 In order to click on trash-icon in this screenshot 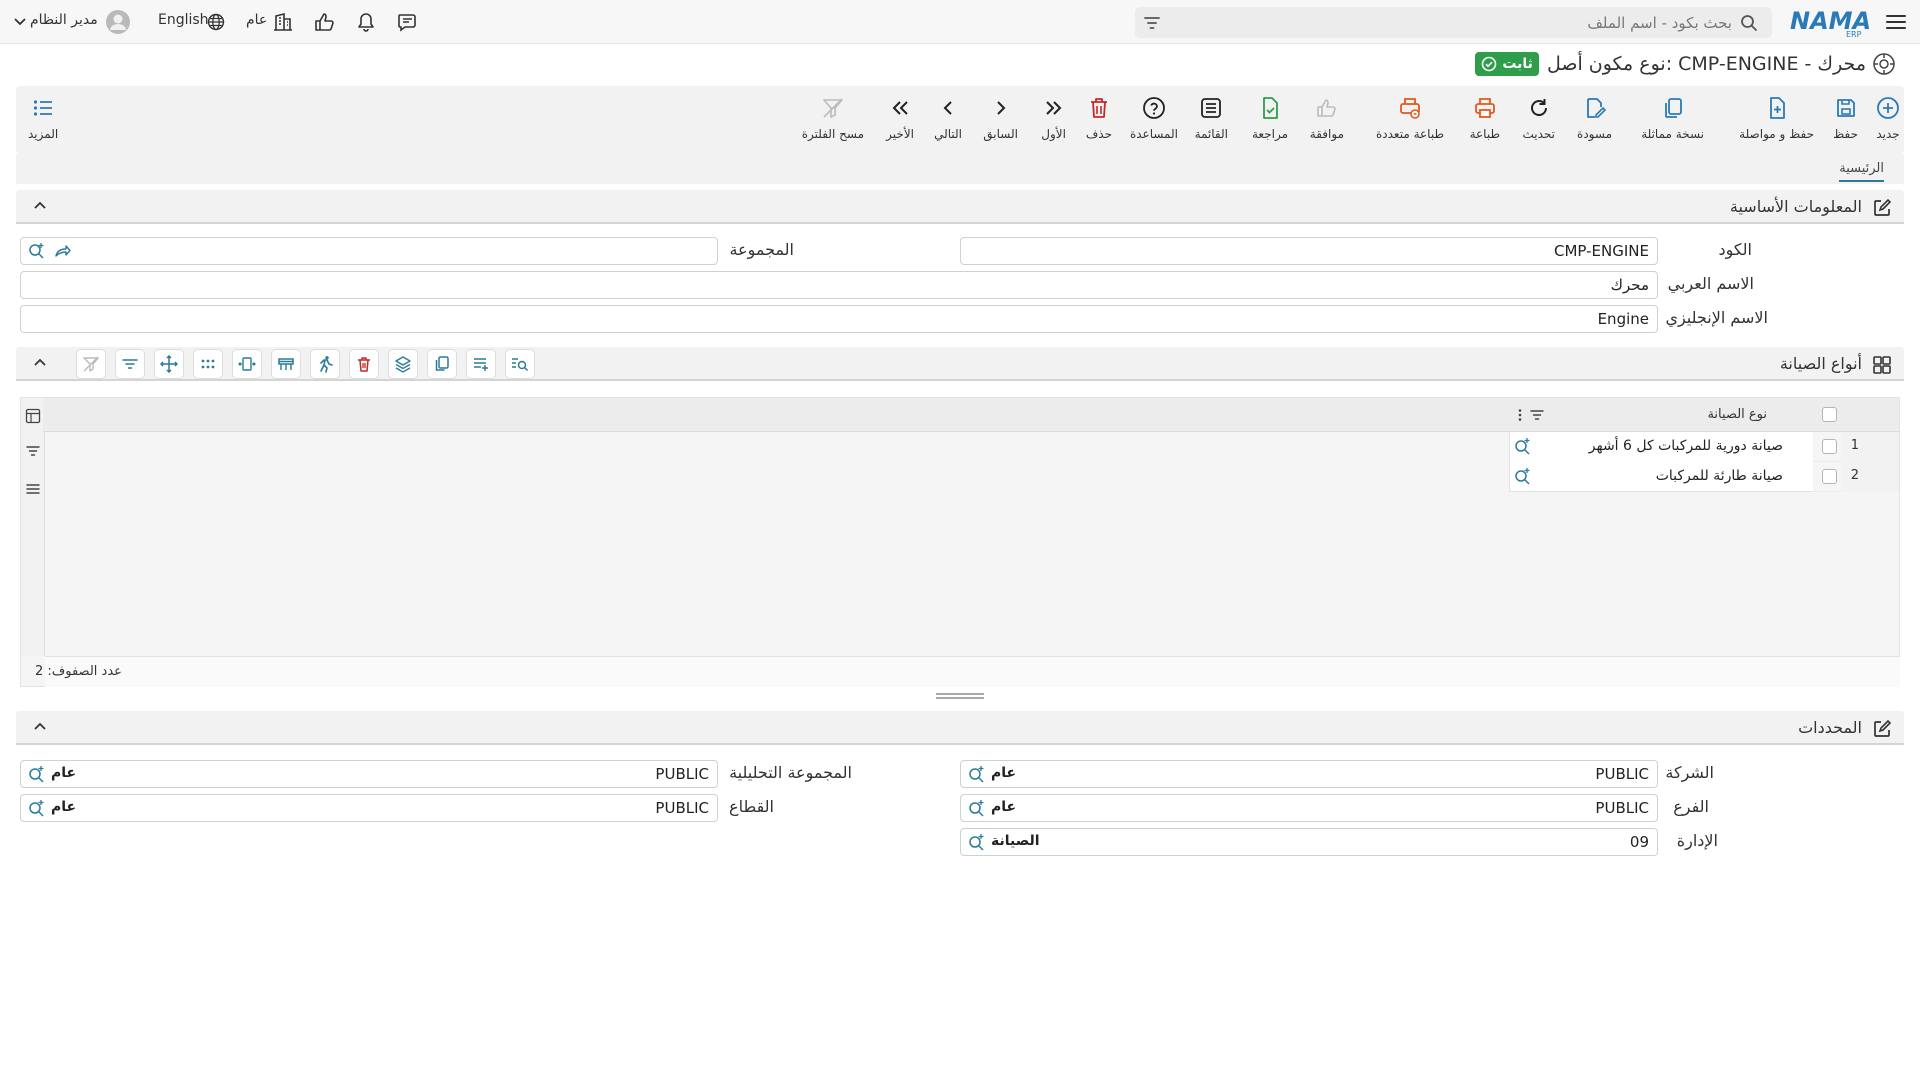, I will do `click(1099, 108)`.